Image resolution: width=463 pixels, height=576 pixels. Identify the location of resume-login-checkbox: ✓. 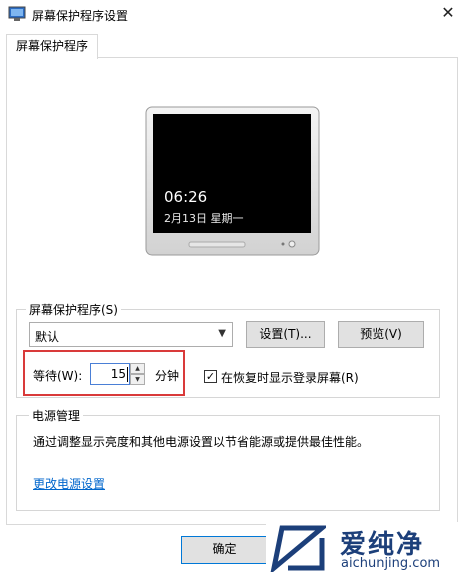
(210, 376).